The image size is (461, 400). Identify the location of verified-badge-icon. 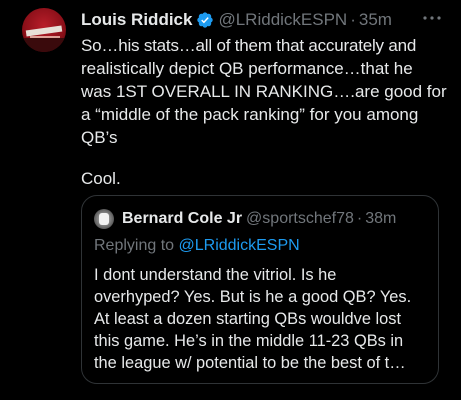
(205, 20).